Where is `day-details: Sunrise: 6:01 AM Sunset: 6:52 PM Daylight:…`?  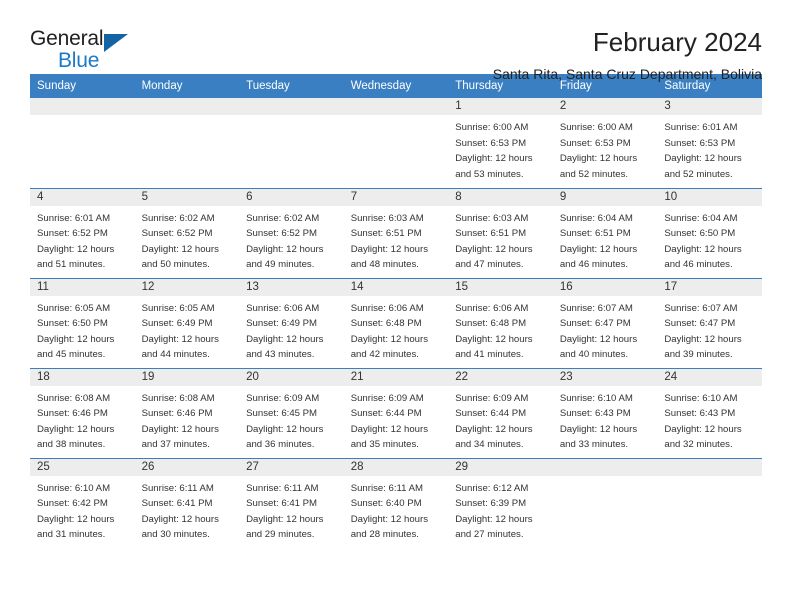
day-details: Sunrise: 6:01 AM Sunset: 6:52 PM Daylight:… is located at coordinates (82, 239).